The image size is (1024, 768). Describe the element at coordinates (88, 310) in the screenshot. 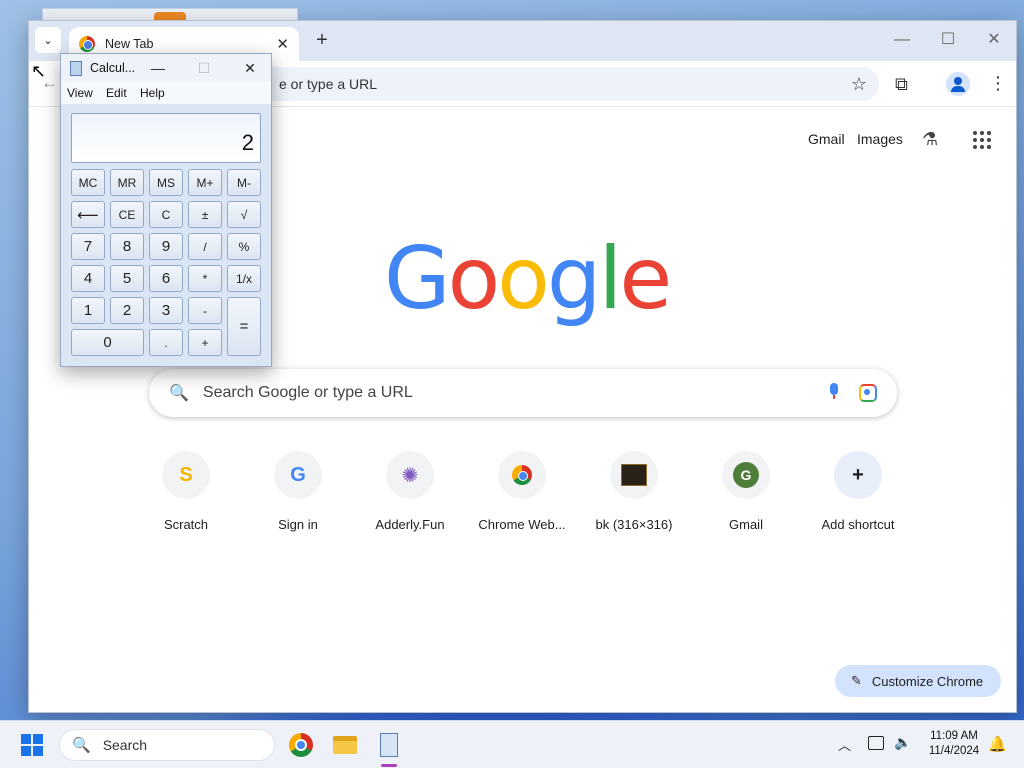

I see `digit-1-button: 1` at that location.